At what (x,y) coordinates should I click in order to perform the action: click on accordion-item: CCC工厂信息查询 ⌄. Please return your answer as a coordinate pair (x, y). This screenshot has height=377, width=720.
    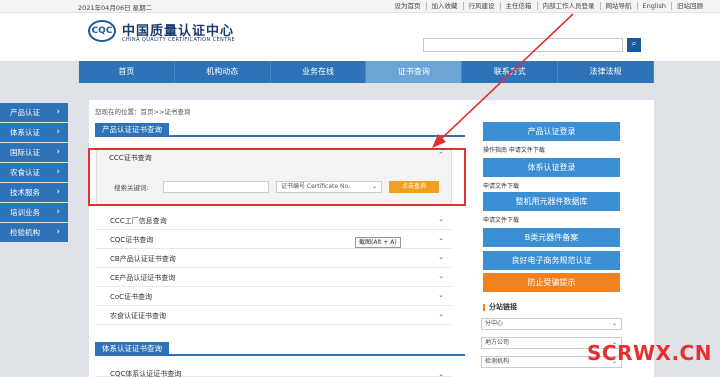
    Looking at the image, I should click on (274, 220).